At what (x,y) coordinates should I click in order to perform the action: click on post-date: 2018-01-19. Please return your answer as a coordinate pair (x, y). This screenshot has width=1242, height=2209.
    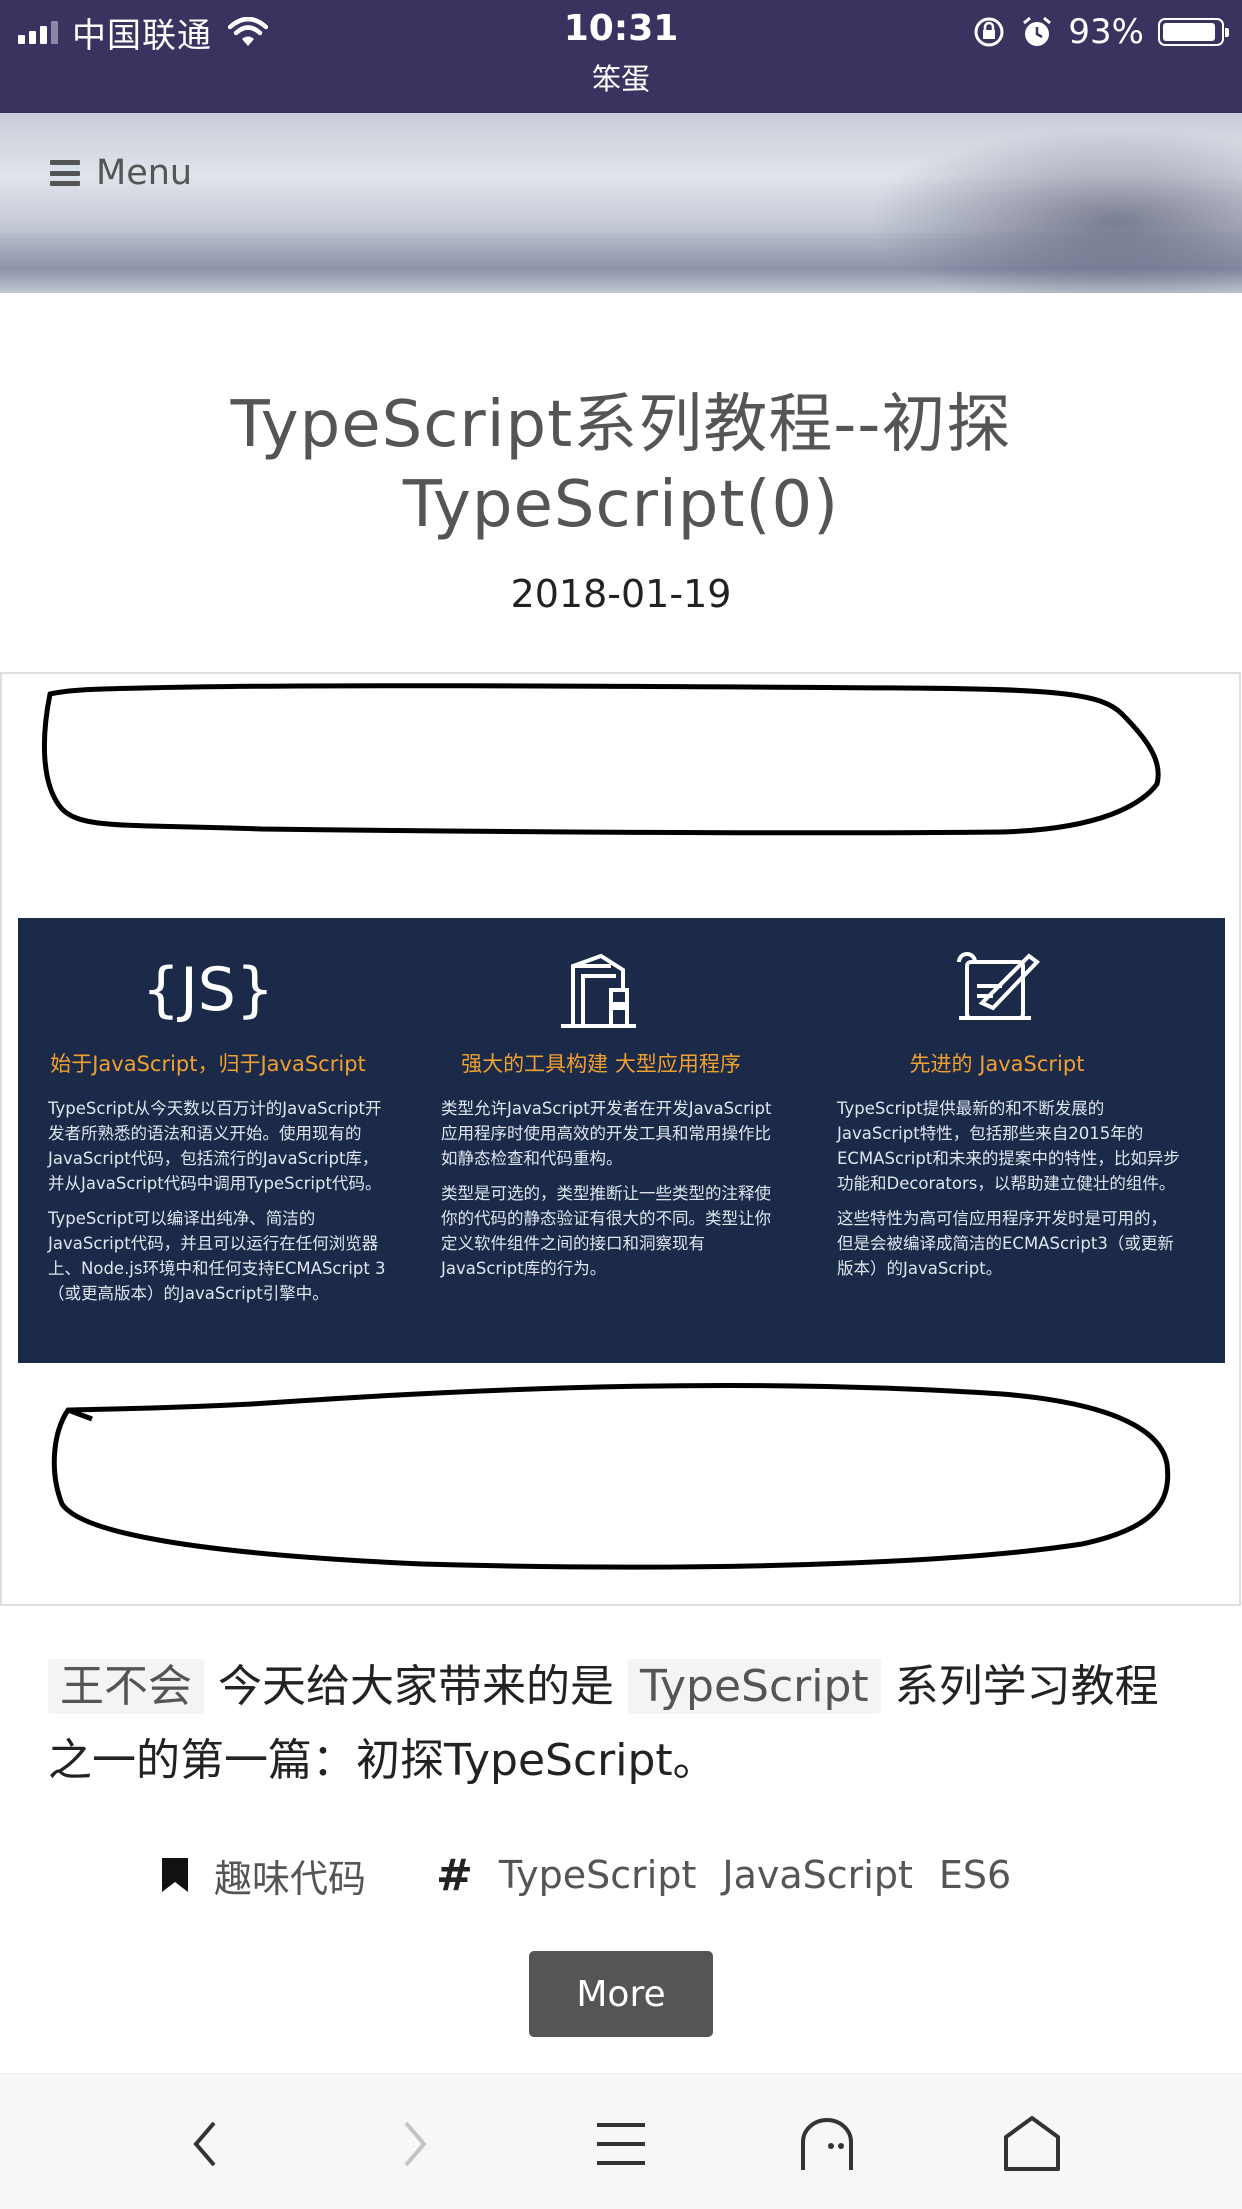
    Looking at the image, I should click on (621, 594).